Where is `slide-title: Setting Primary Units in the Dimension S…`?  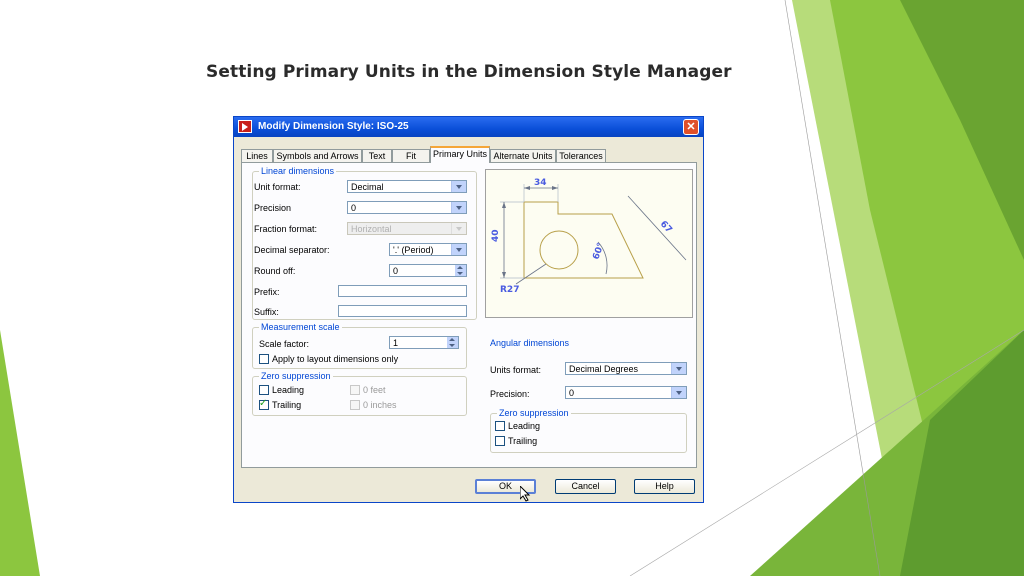
slide-title: Setting Primary Units in the Dimension S… is located at coordinates (469, 72).